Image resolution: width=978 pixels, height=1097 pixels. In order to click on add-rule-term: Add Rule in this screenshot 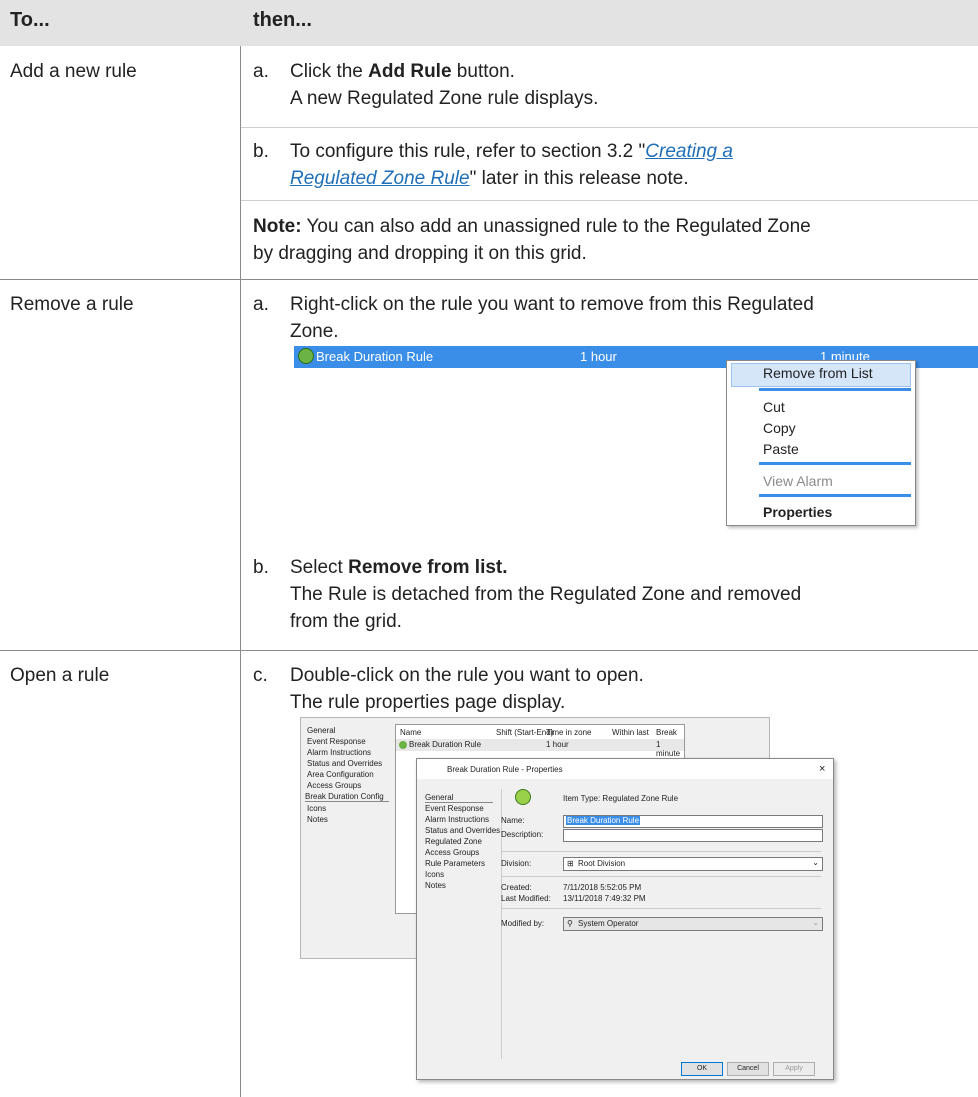, I will do `click(410, 71)`.